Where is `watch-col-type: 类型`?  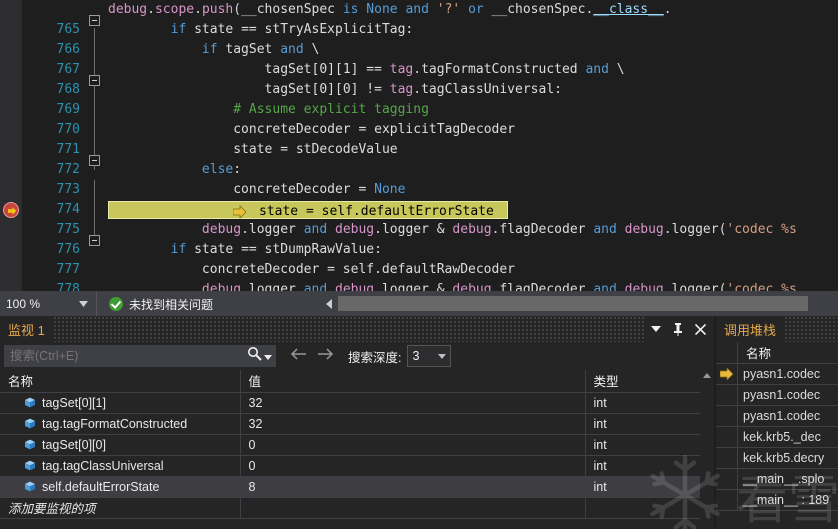
watch-col-type: 类型 is located at coordinates (650, 381).